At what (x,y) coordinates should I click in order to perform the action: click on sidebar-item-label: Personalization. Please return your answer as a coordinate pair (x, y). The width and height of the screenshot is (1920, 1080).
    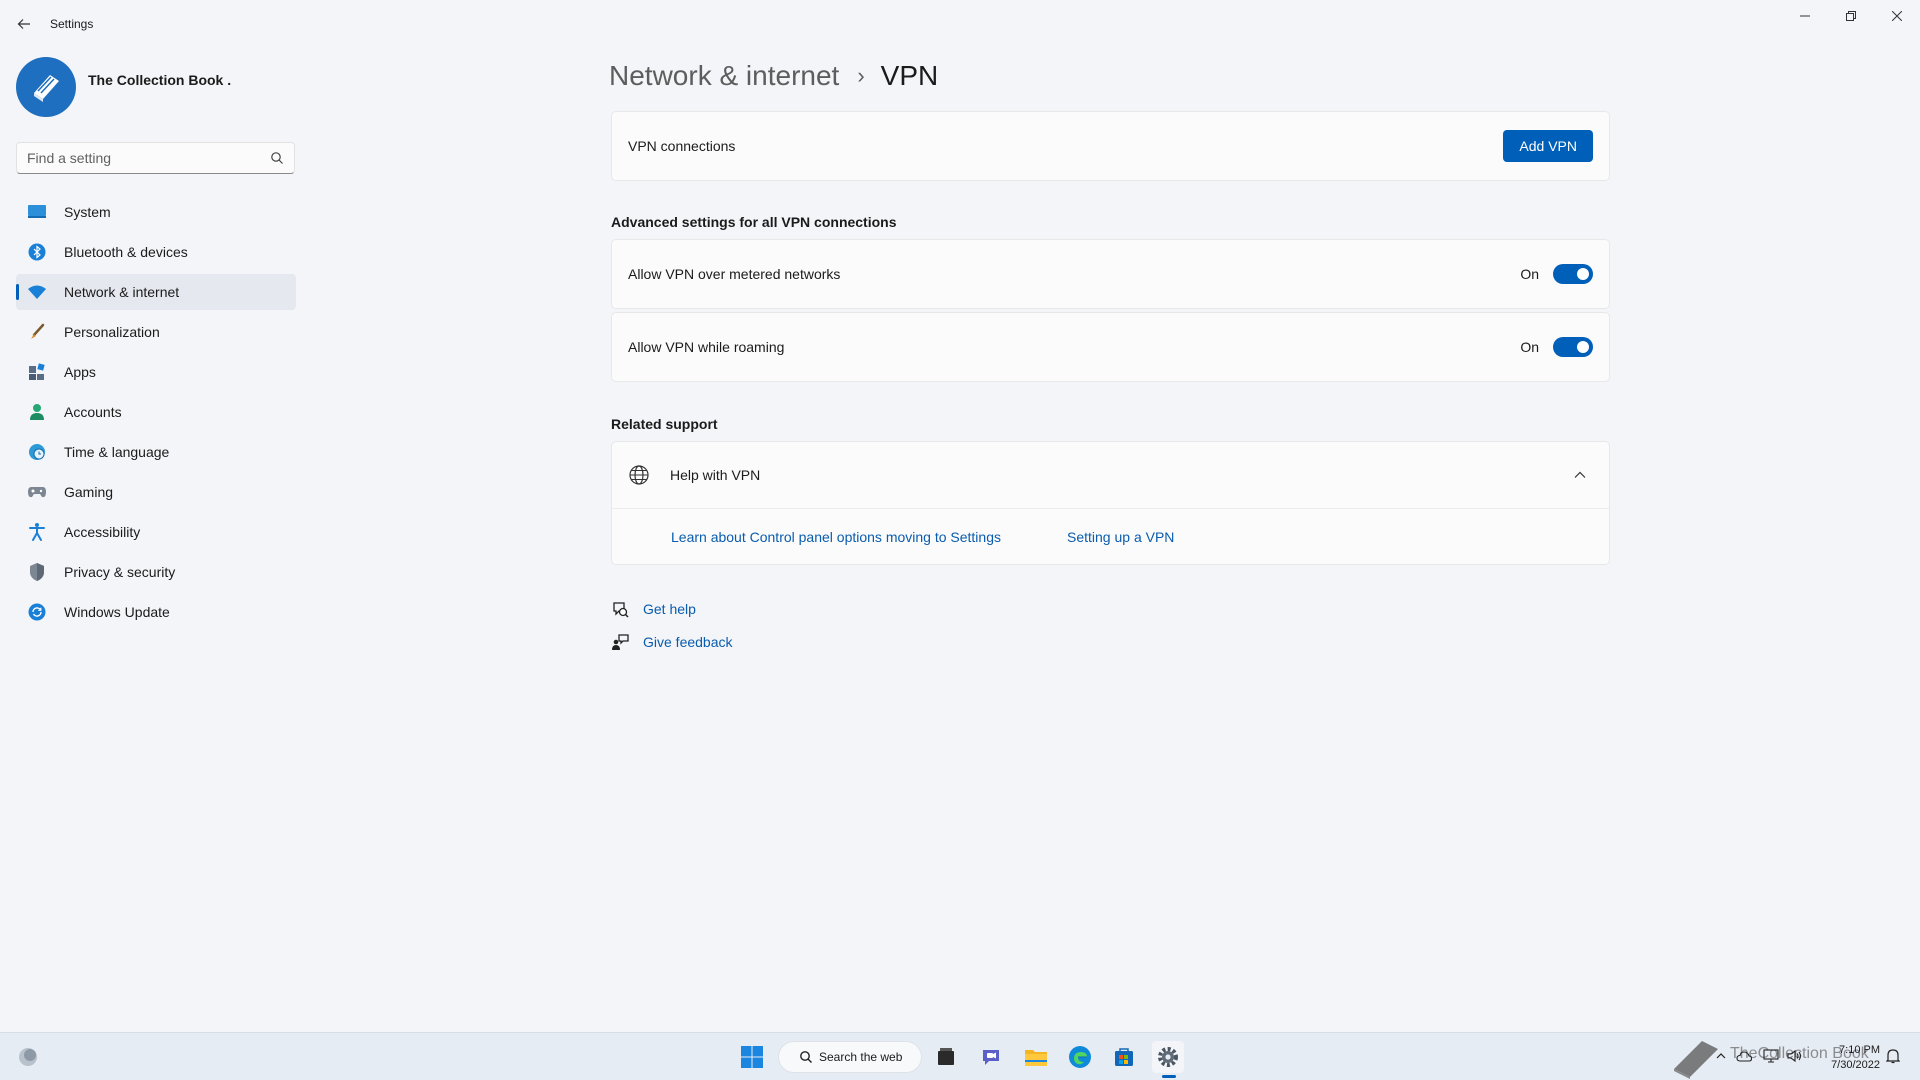
    Looking at the image, I should click on (112, 332).